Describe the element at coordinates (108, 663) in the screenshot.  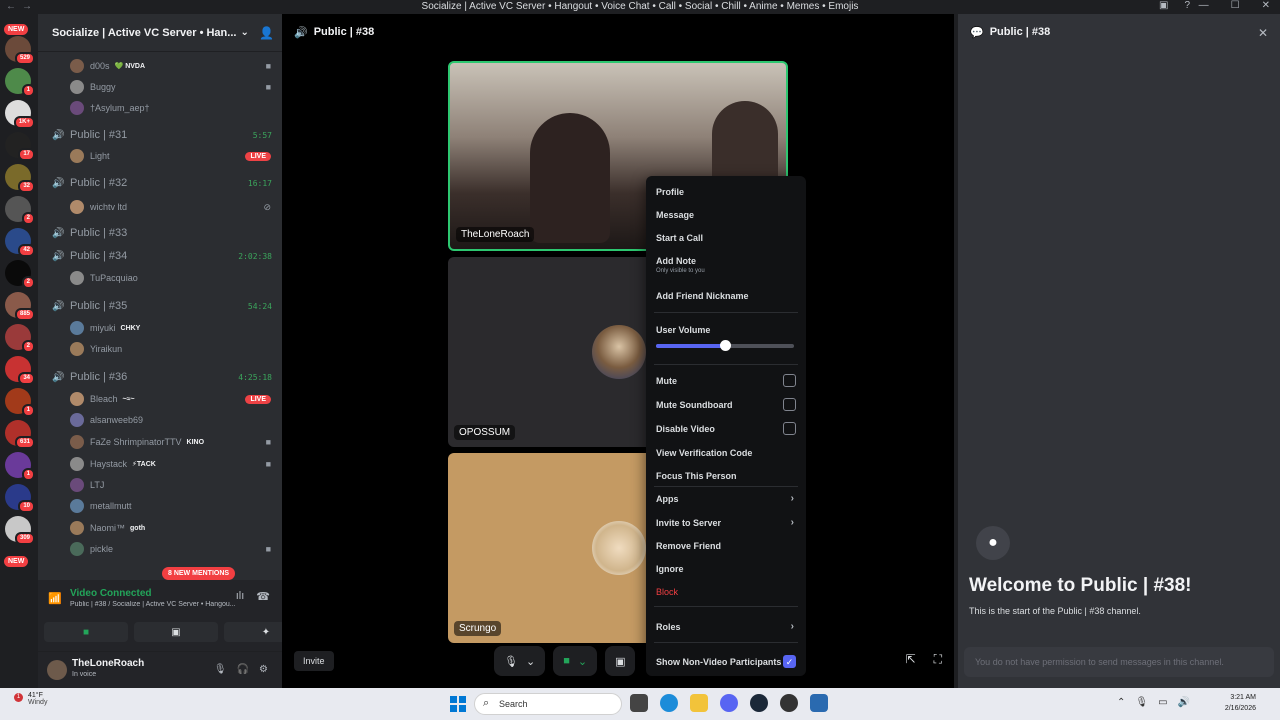
I see `username: TheLoneRoach` at that location.